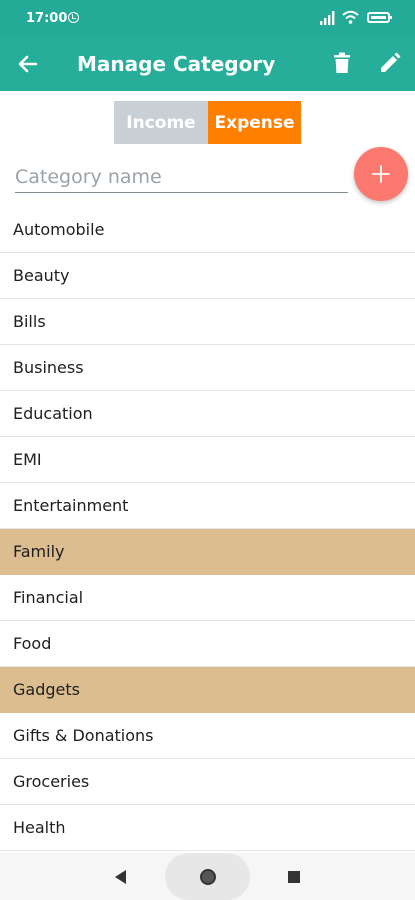 The image size is (415, 900). Describe the element at coordinates (207, 276) in the screenshot. I see `category-item-beauty: Beauty` at that location.